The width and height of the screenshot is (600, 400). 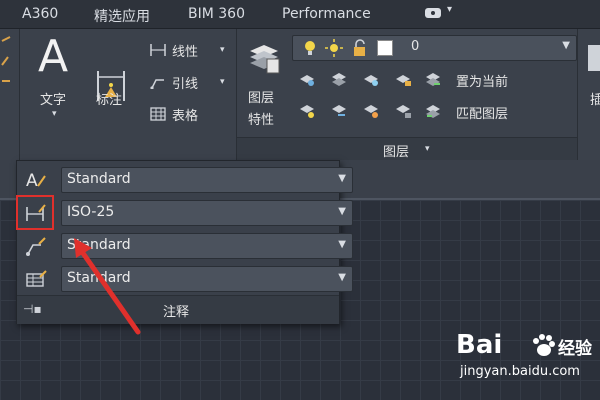 I want to click on dimension-style-value: ISO-25, so click(x=91, y=212).